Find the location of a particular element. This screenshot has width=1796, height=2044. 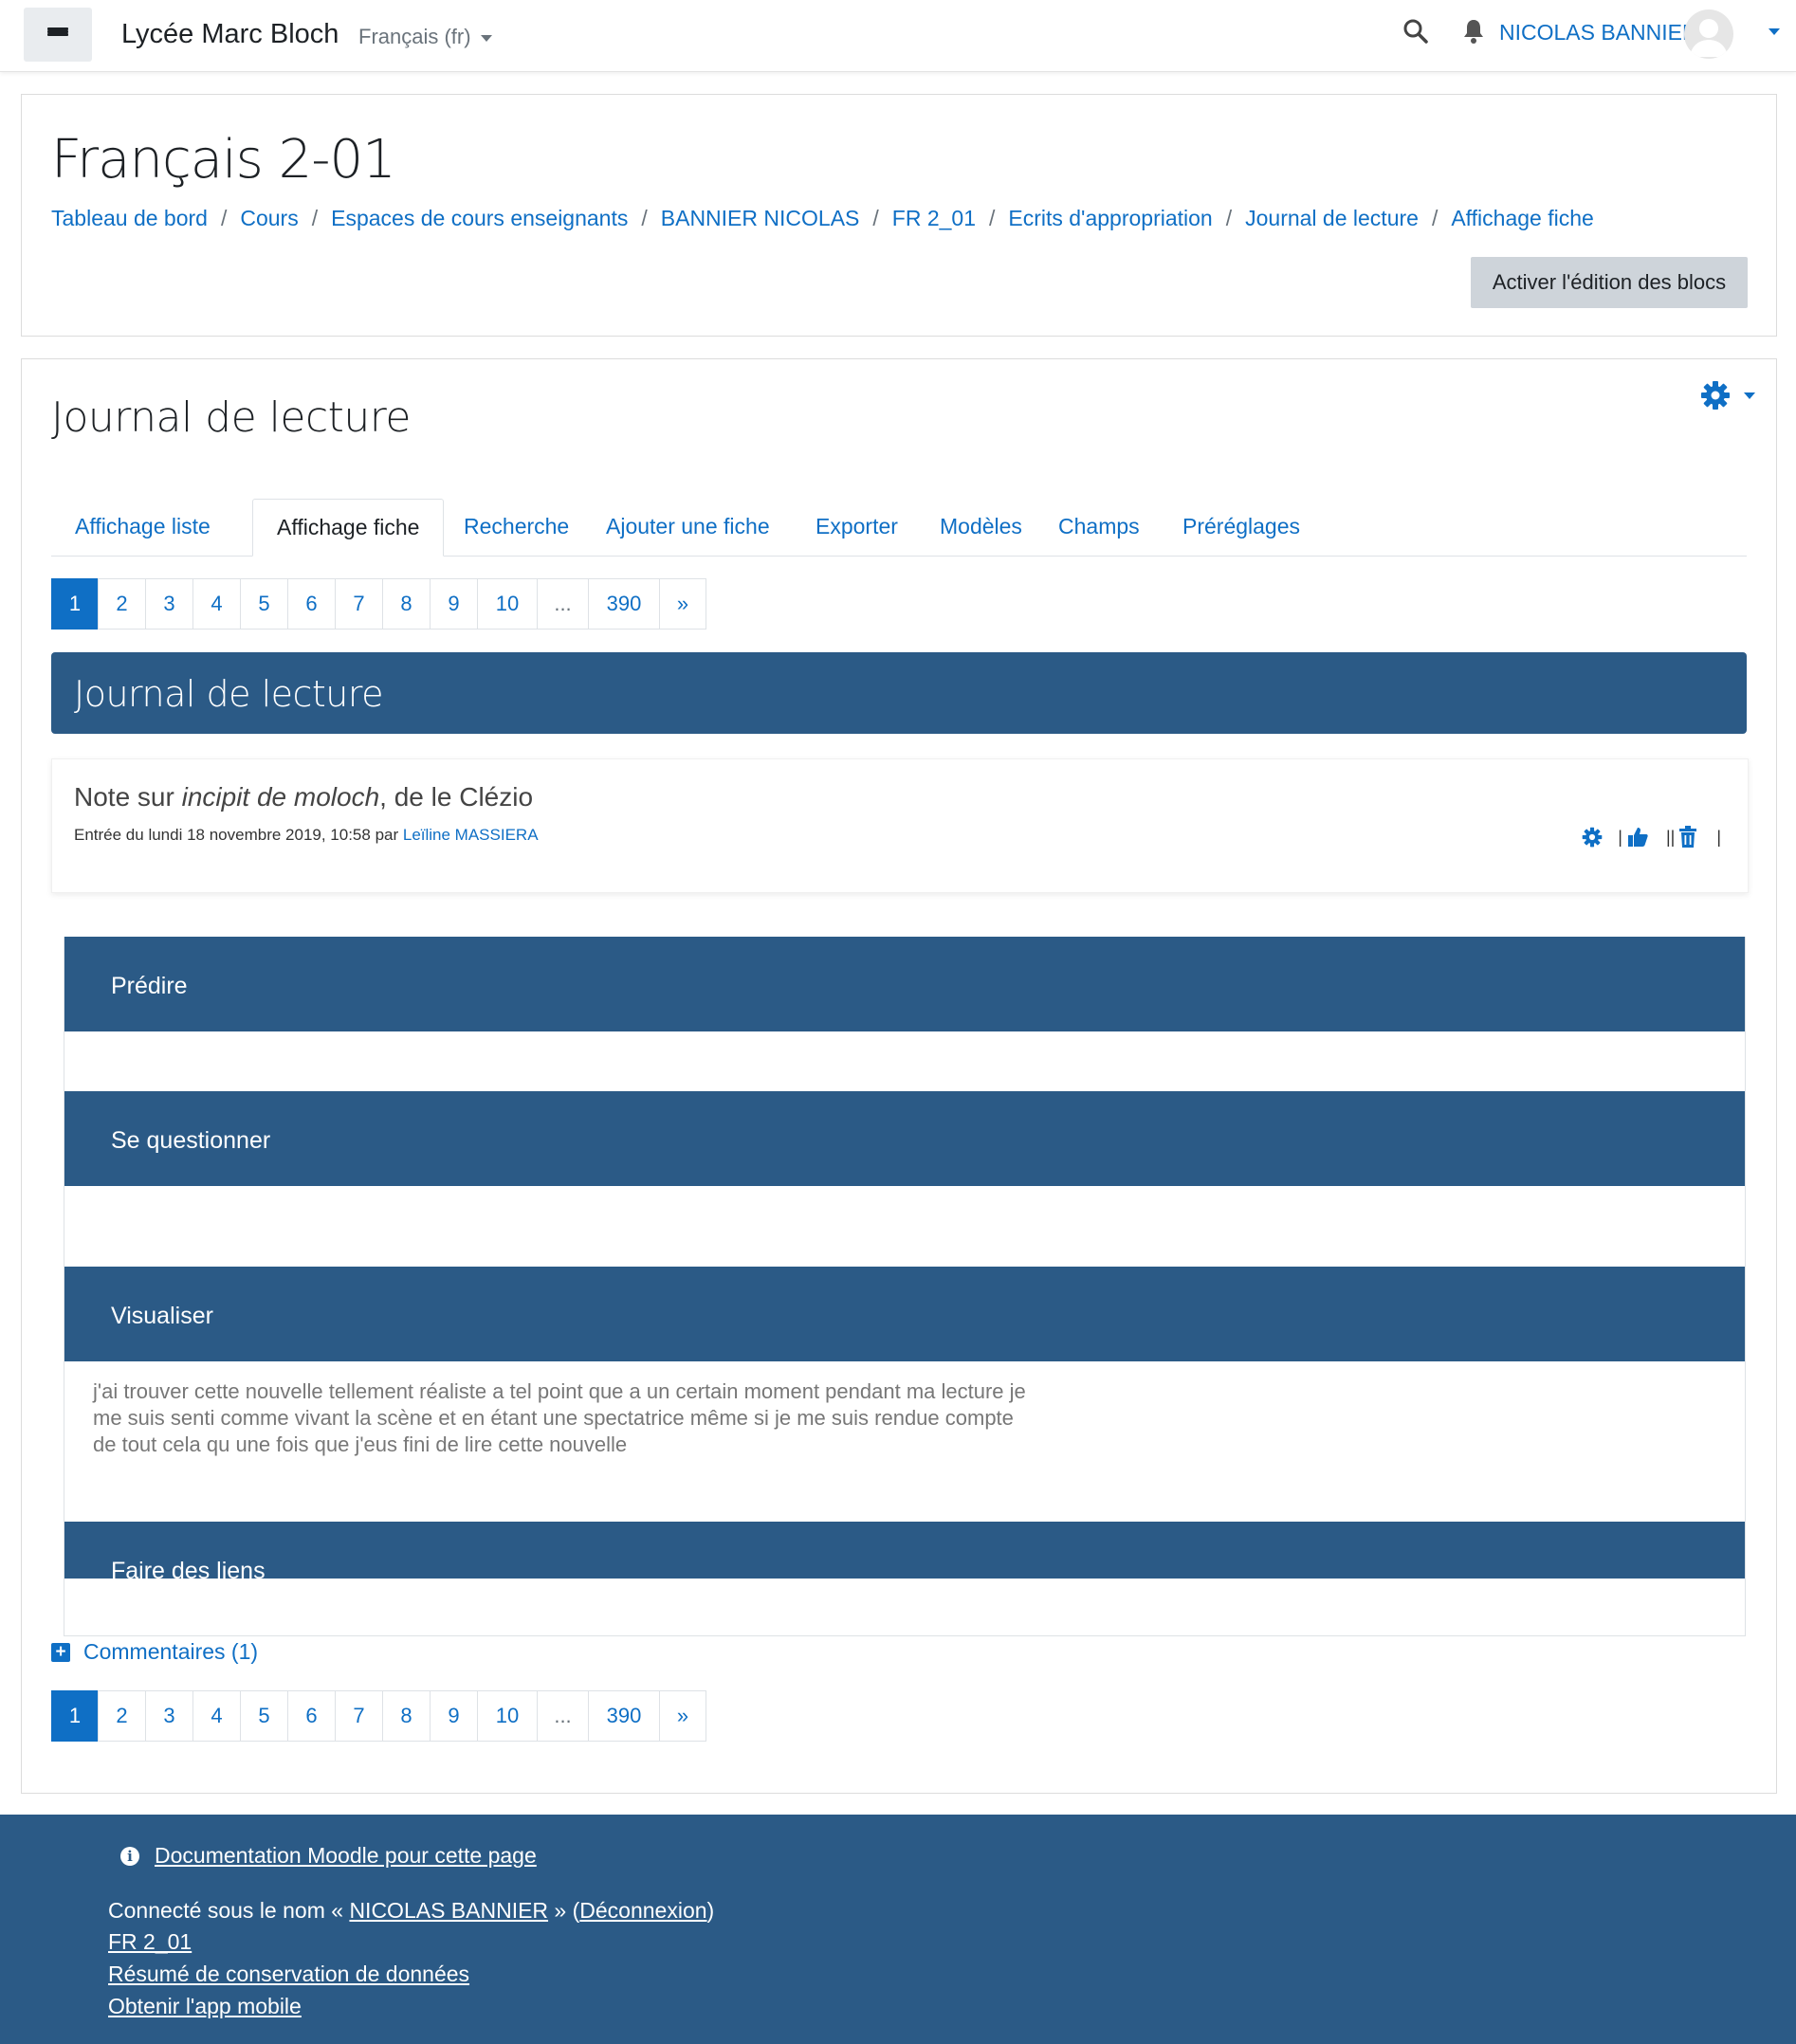

user-icon is located at coordinates (1709, 38).